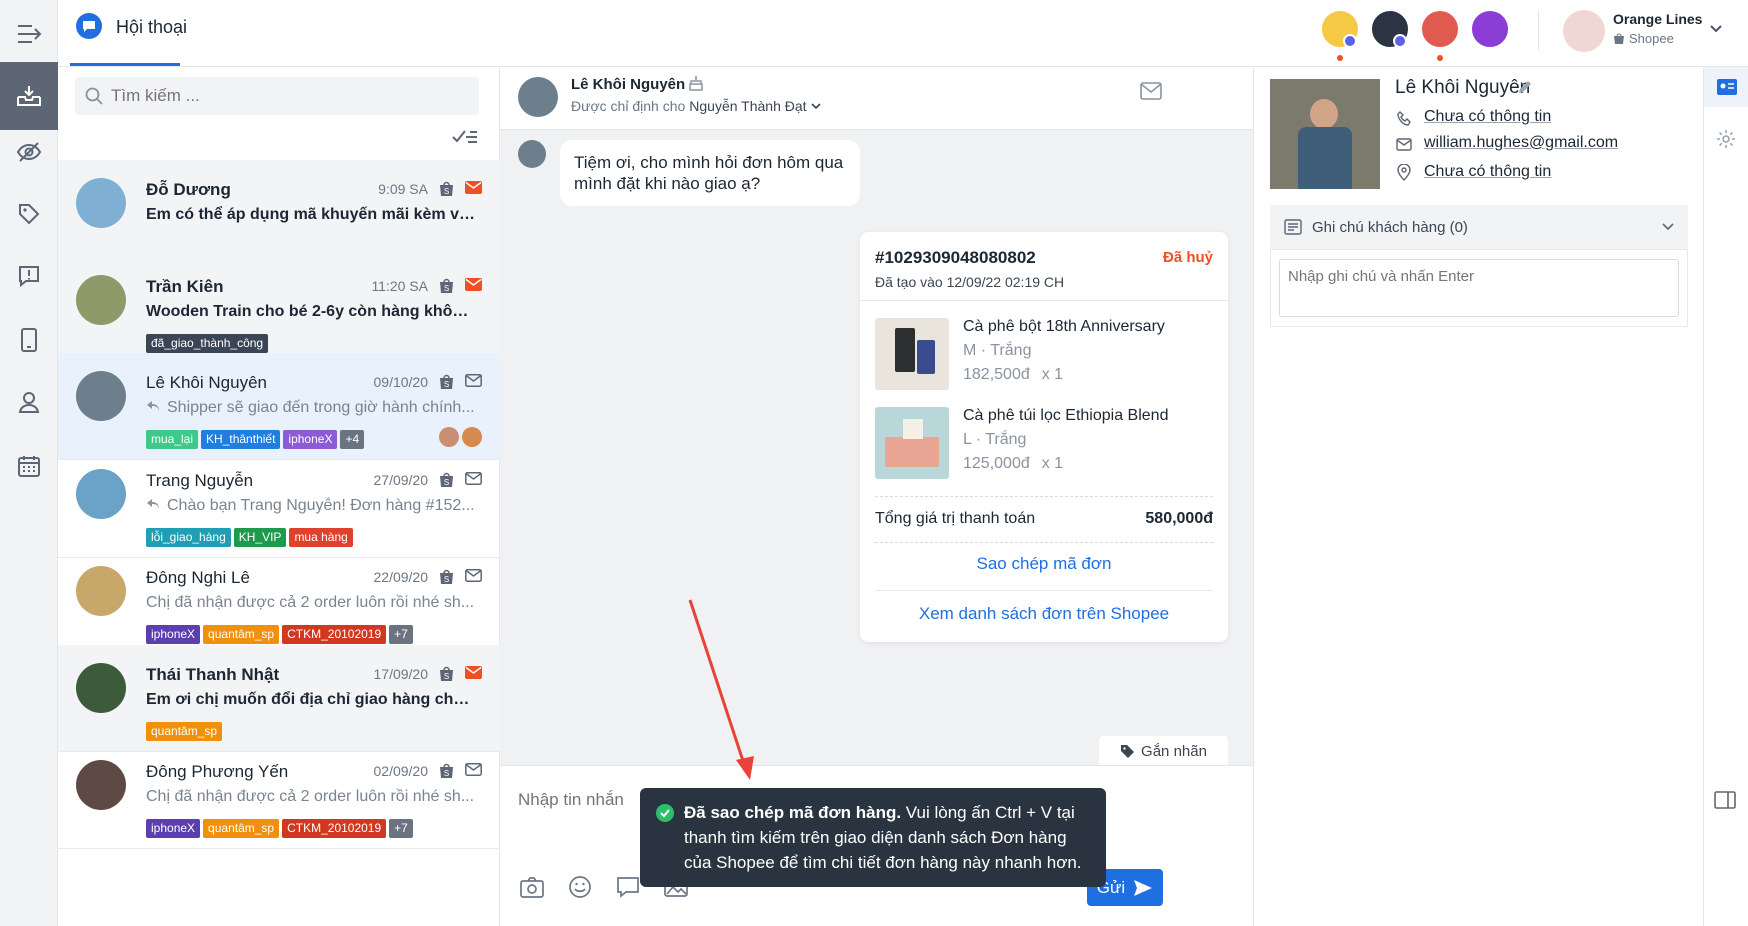 This screenshot has height=926, width=1748. Describe the element at coordinates (446, 482) in the screenshot. I see `svg-text: S` at that location.